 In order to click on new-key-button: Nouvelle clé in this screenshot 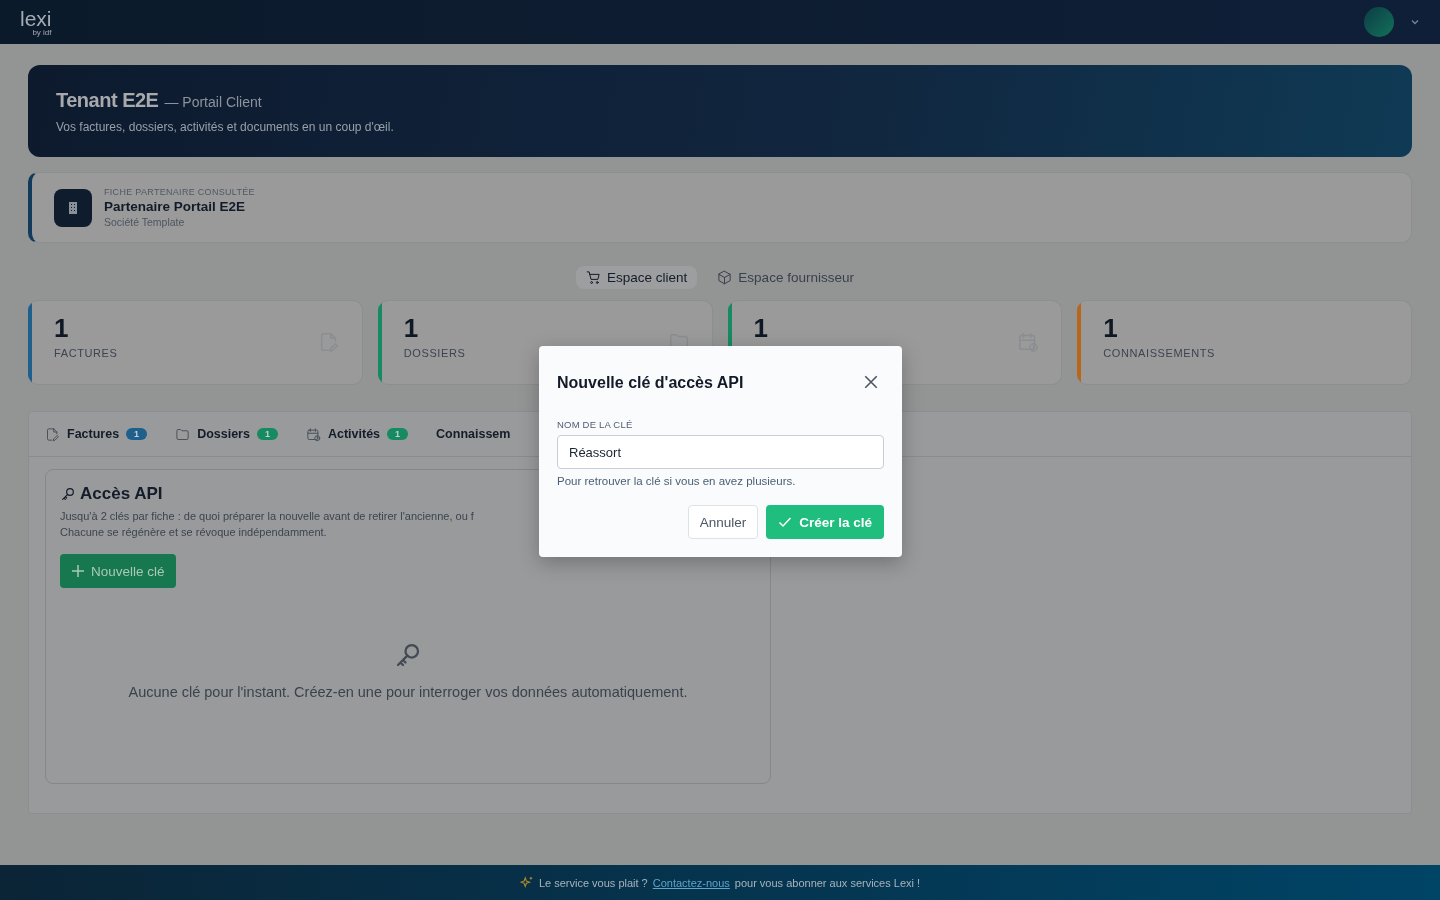, I will do `click(118, 571)`.